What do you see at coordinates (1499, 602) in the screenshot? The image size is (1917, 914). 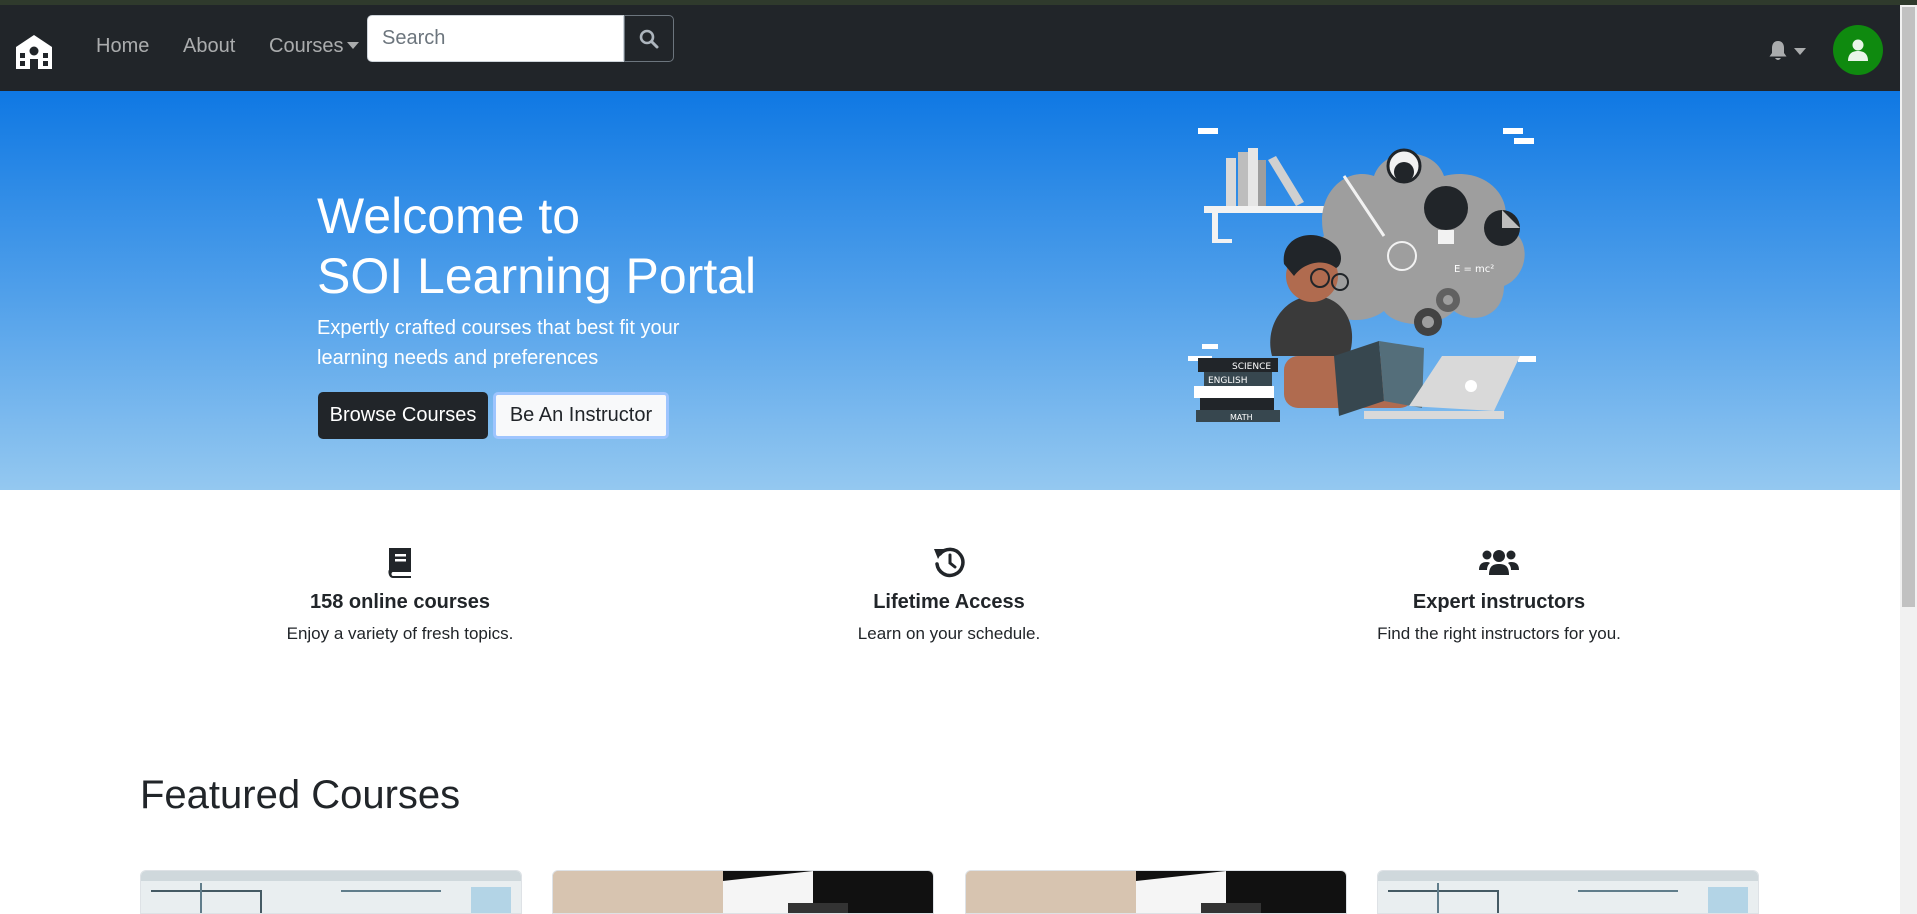 I see `feature-title: Expert instructors` at bounding box center [1499, 602].